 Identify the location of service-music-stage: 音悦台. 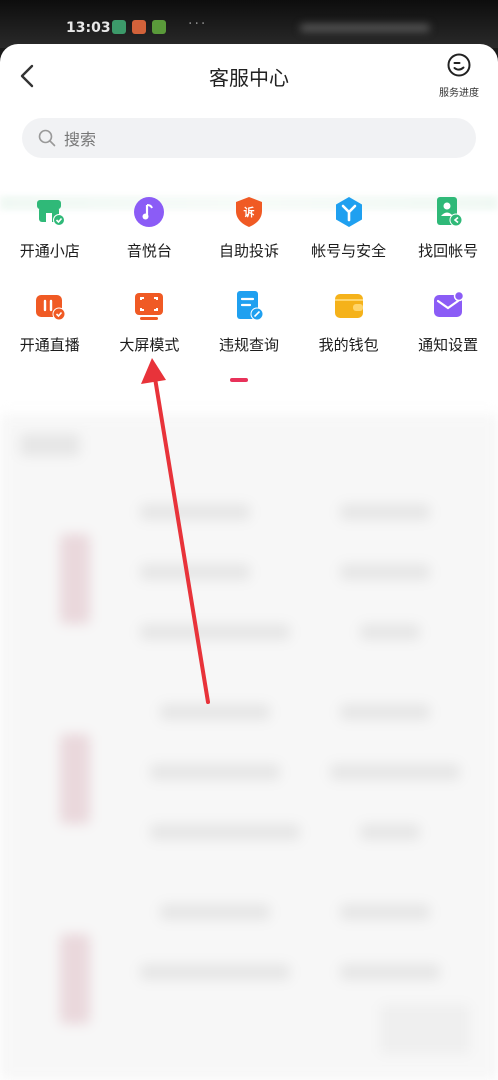
(150, 227).